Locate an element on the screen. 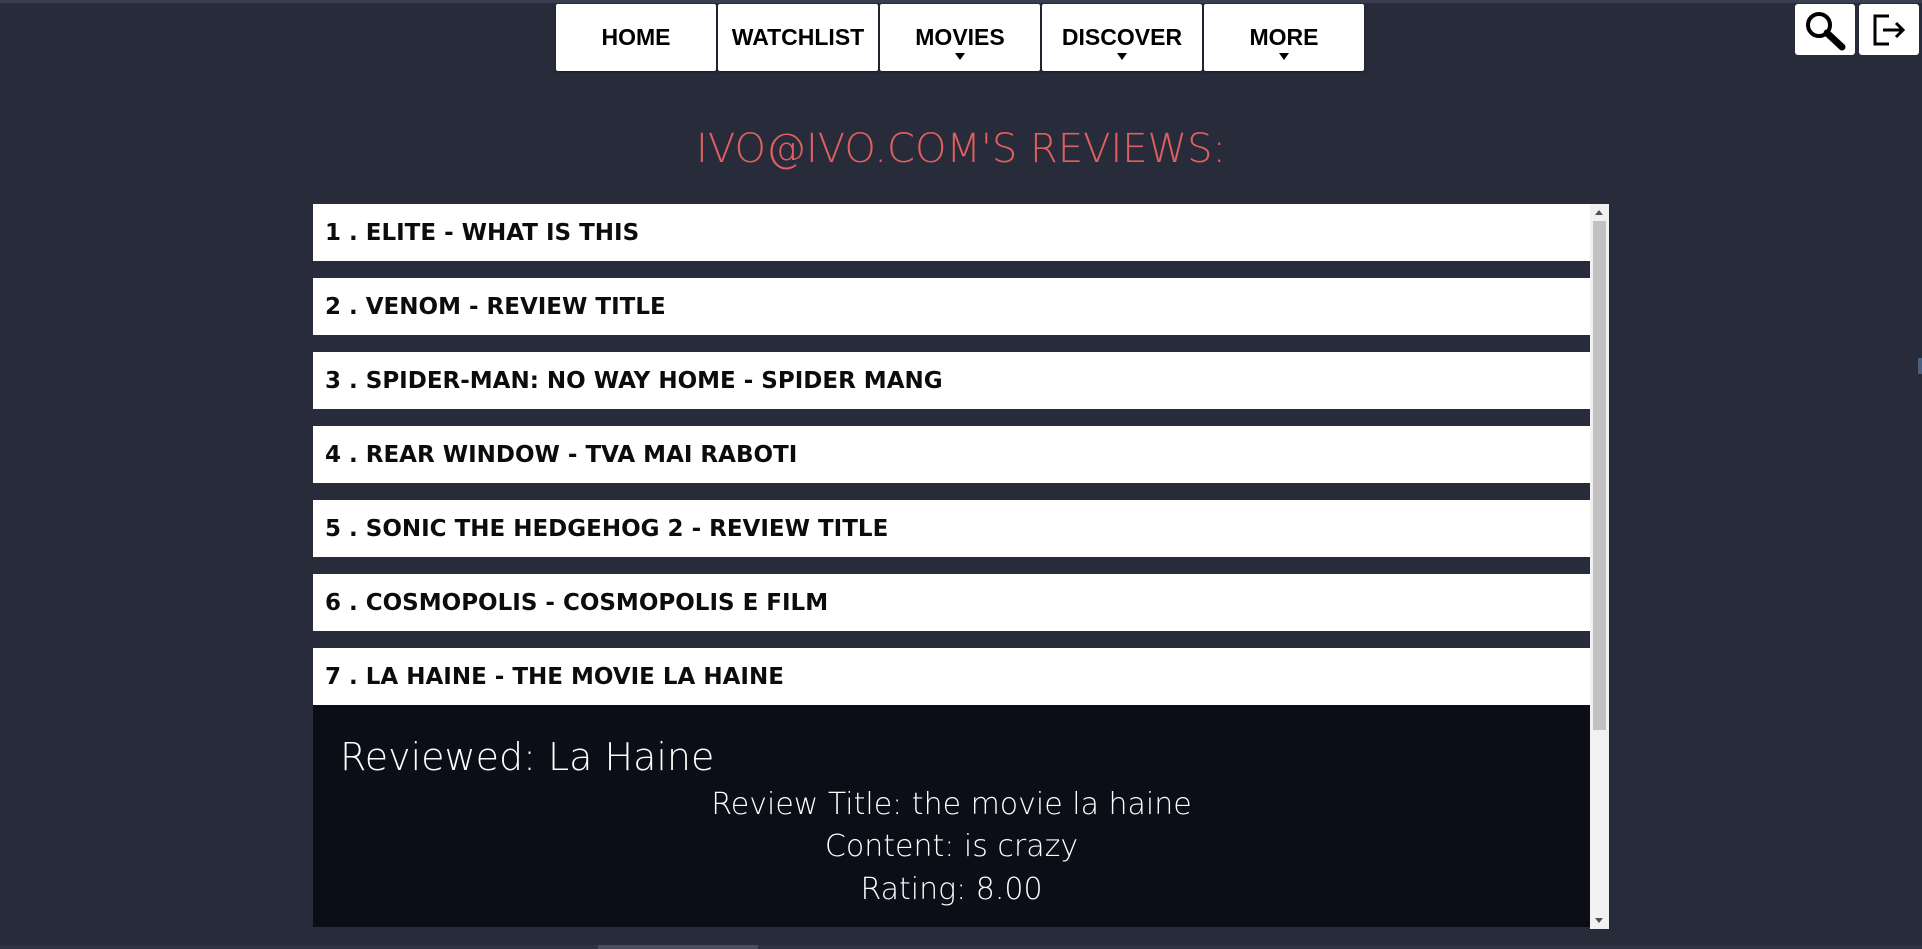  nav-more-label: MORE is located at coordinates (1284, 37).